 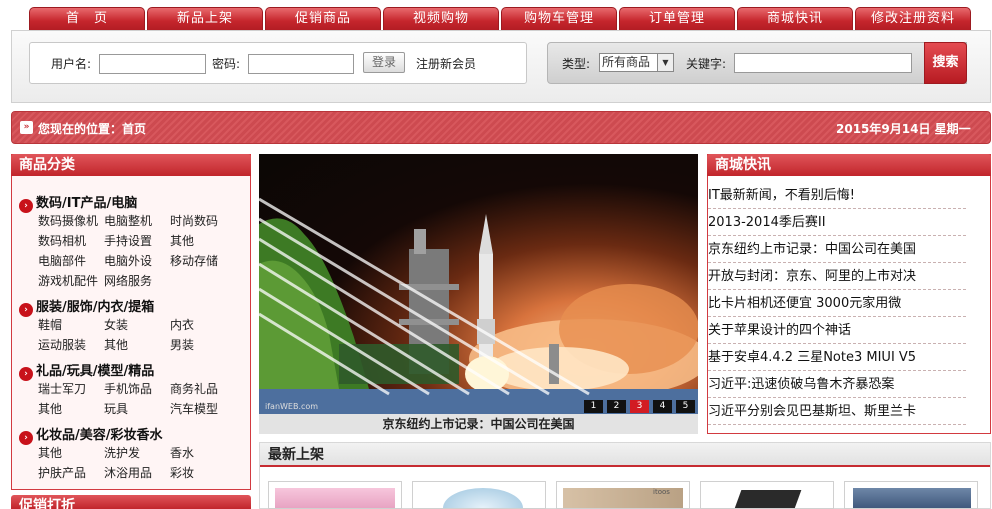 I want to click on category-link: 游戏机配件, so click(x=68, y=280).